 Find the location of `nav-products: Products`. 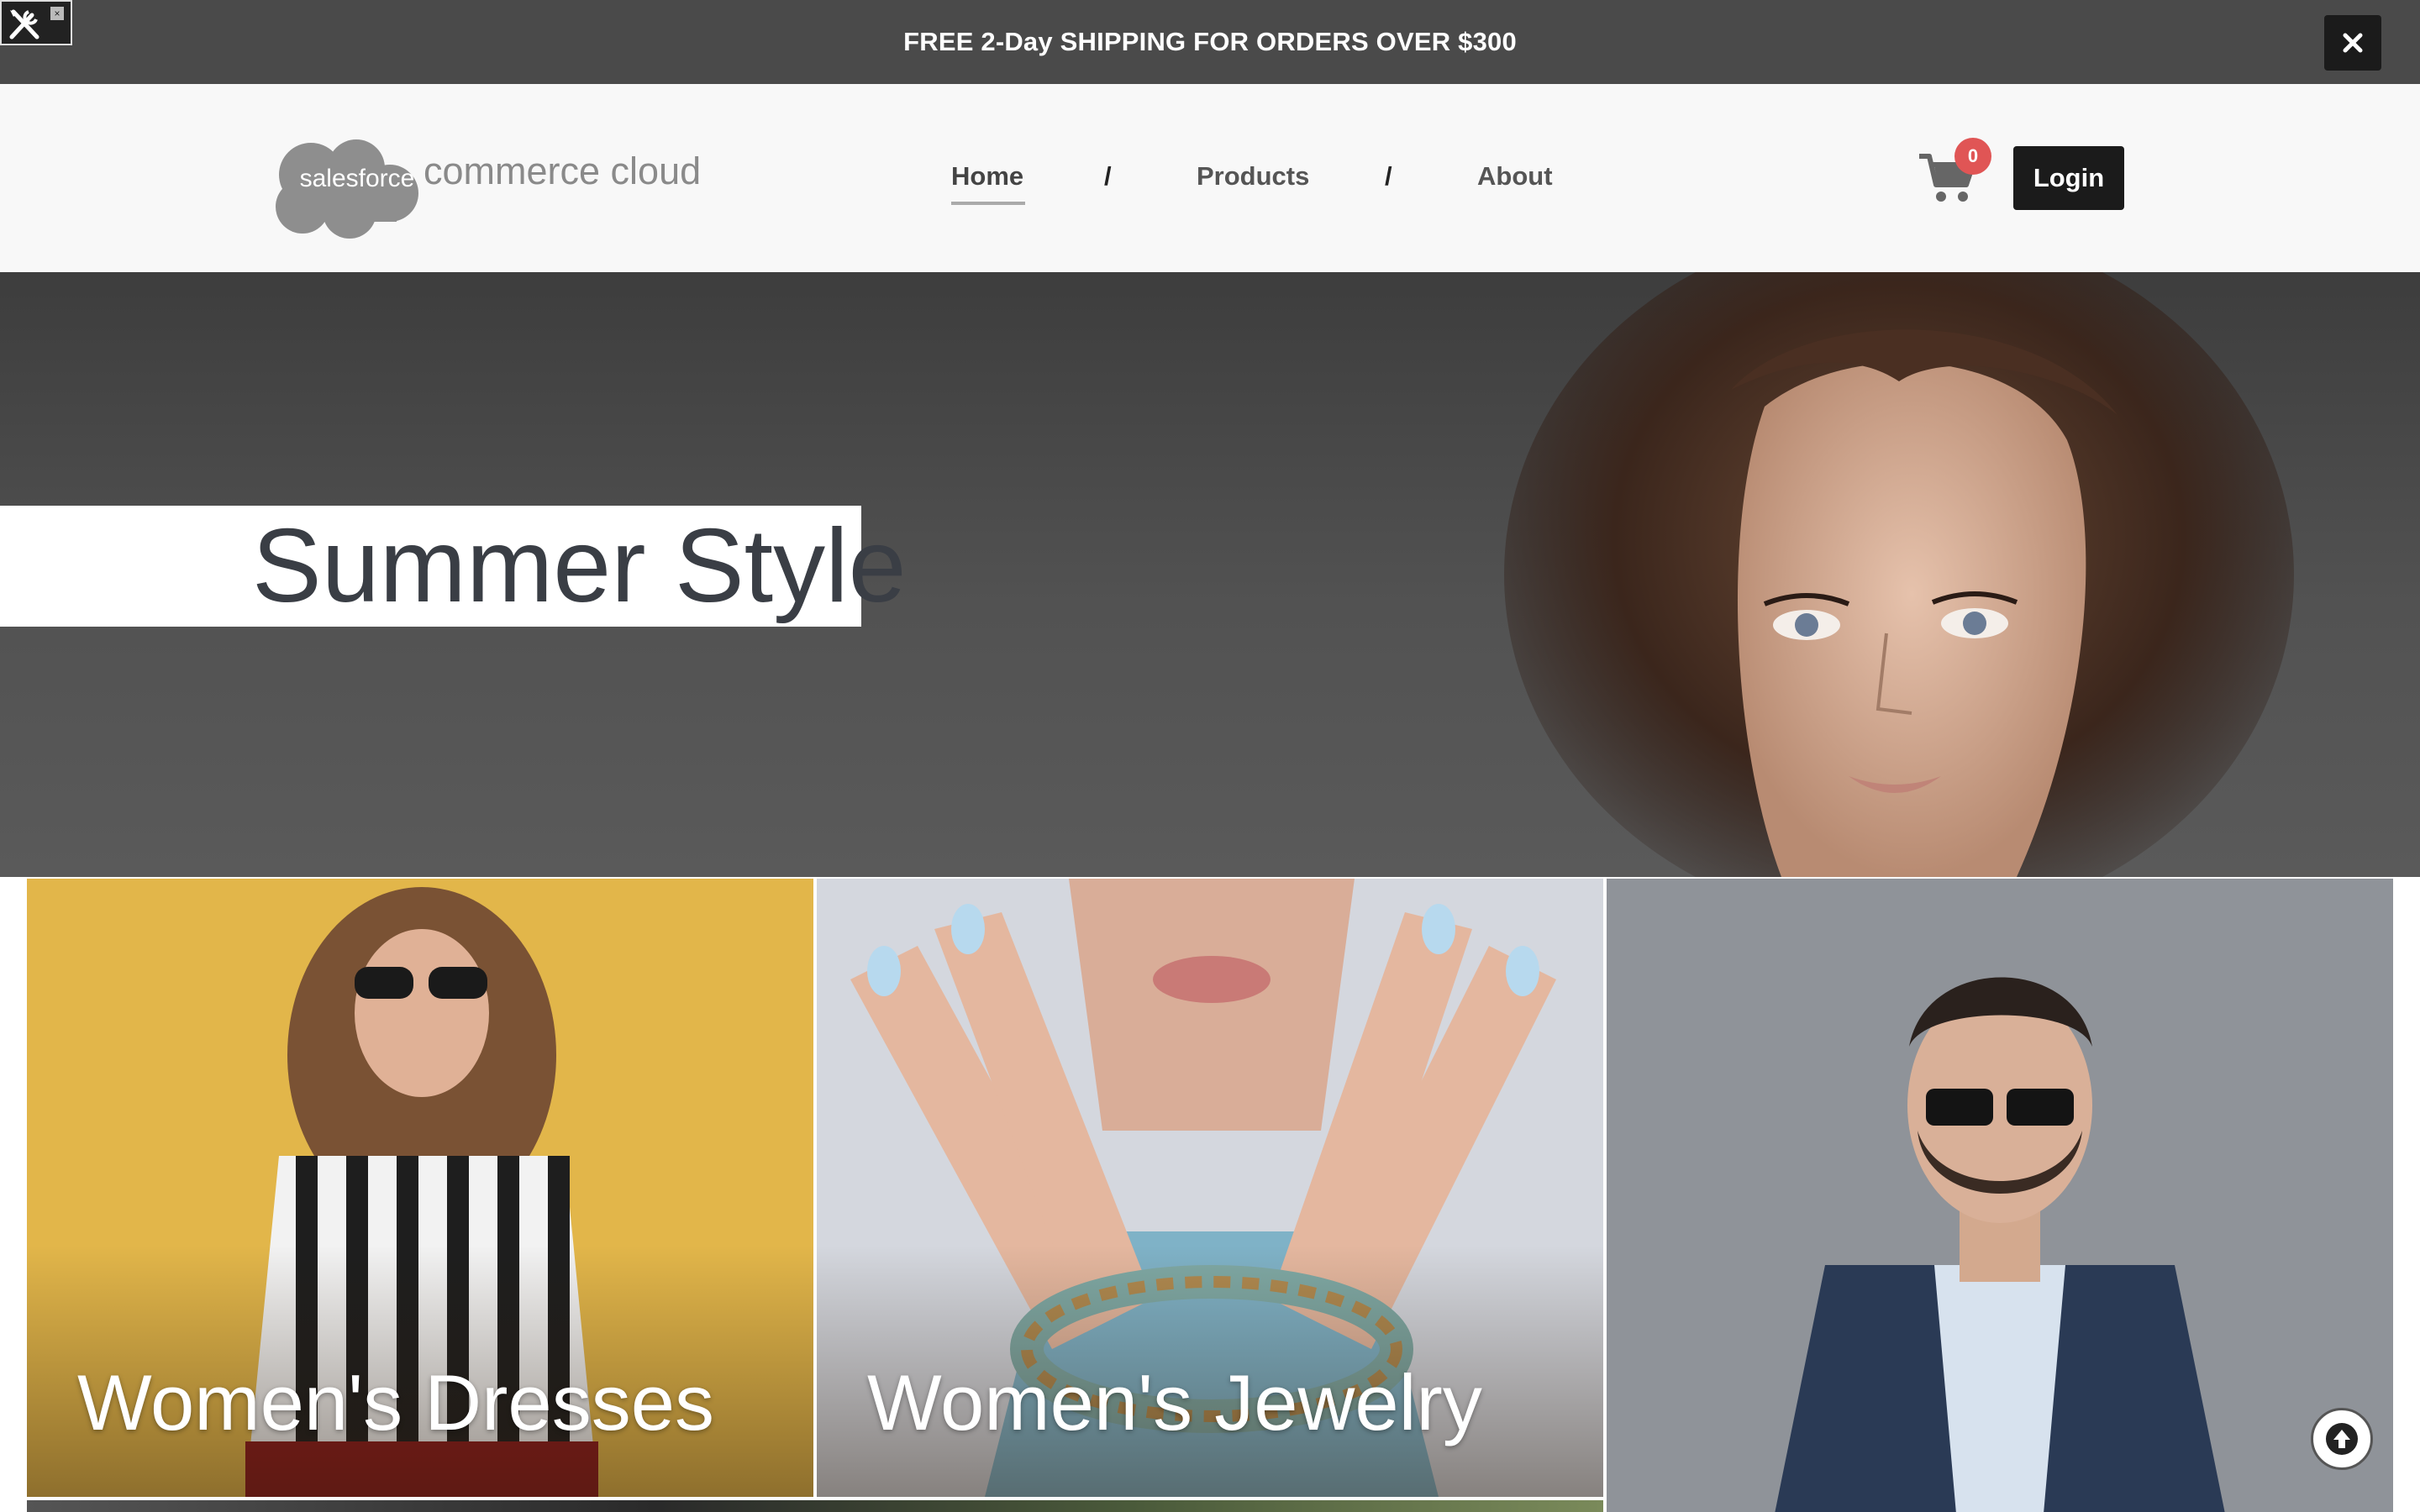

nav-products: Products is located at coordinates (1253, 176).